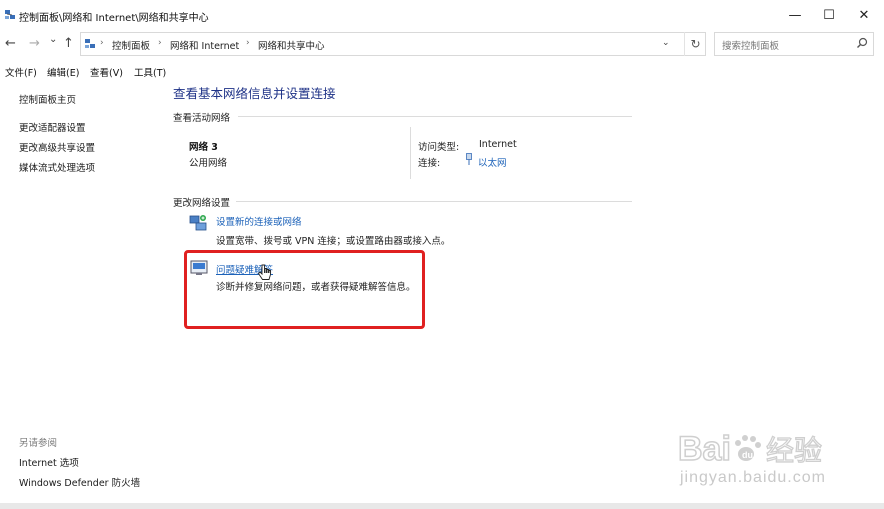 The height and width of the screenshot is (509, 884). I want to click on highlight-annotation, so click(304, 289).